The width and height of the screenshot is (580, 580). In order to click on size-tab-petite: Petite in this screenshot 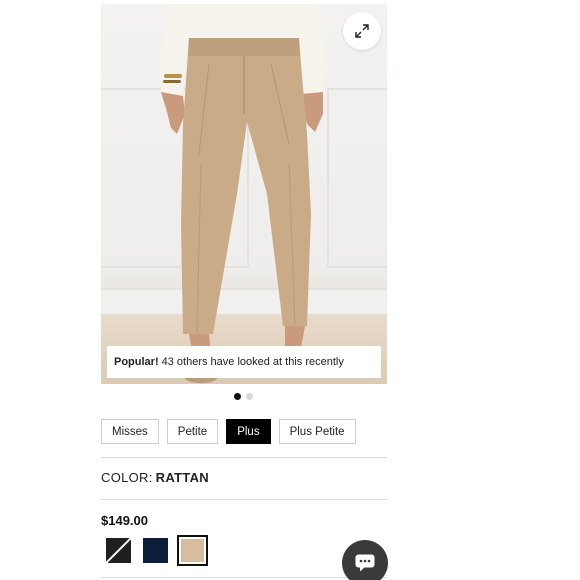, I will do `click(192, 431)`.